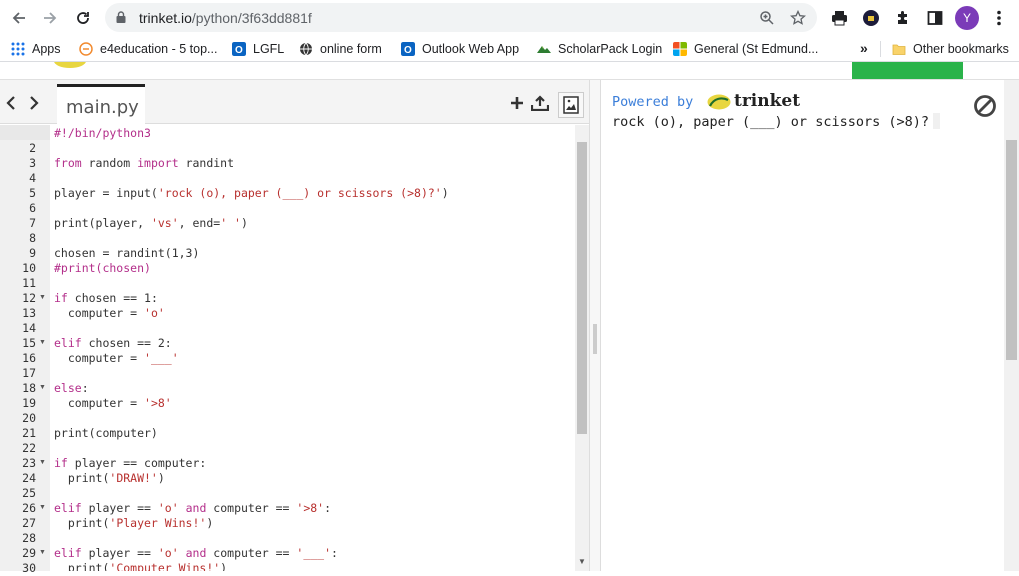  Describe the element at coordinates (999, 18) in the screenshot. I see `kebab-menu-icon` at that location.